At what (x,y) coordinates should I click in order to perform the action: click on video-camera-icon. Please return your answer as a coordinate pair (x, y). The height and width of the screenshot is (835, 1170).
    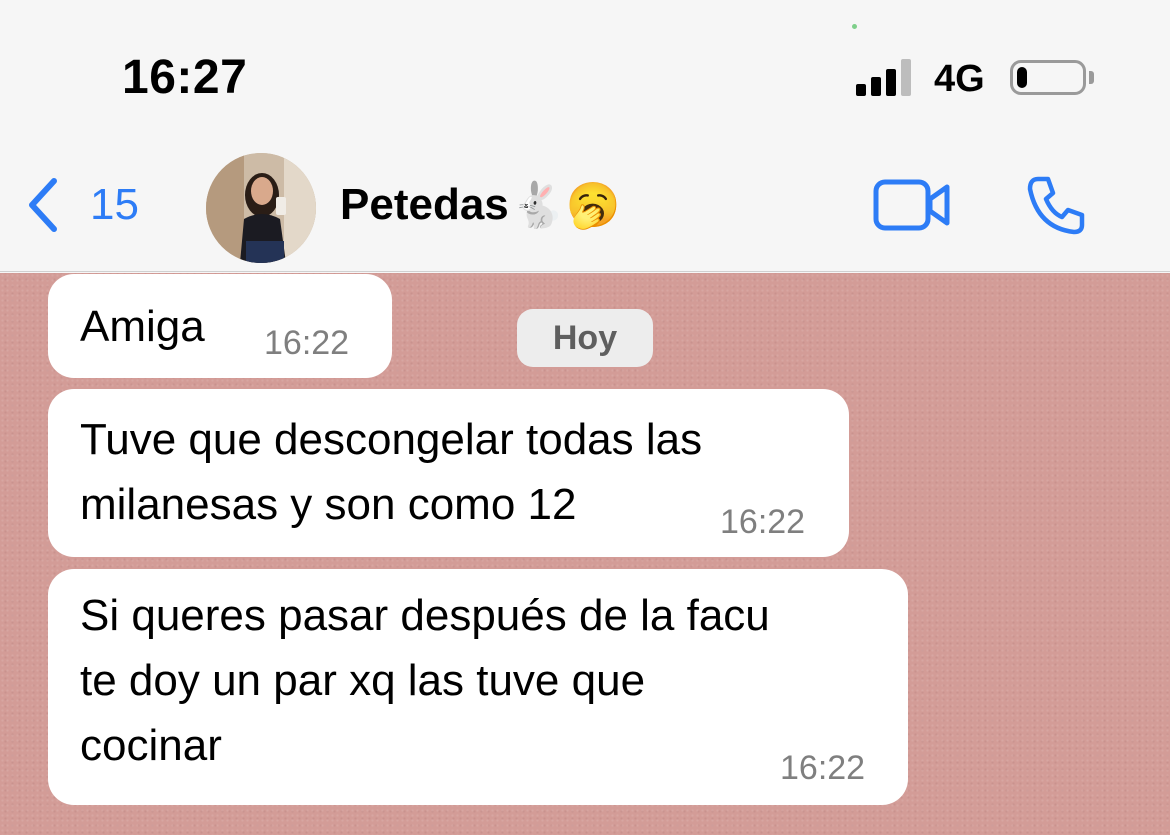
    Looking at the image, I should click on (911, 205).